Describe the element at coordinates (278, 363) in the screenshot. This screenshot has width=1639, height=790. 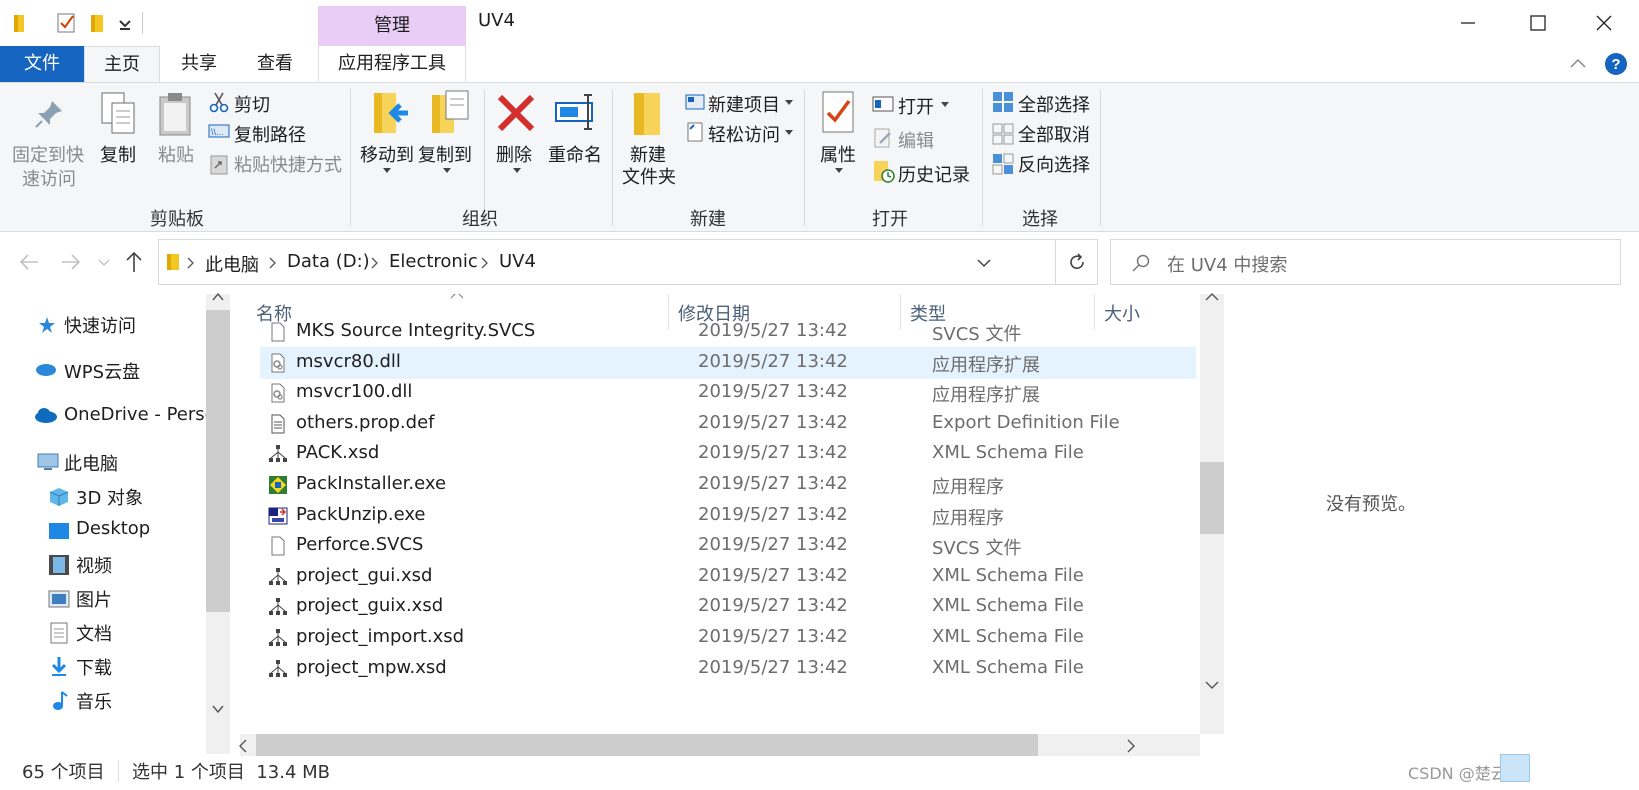
I see `dll-file-icon` at that location.